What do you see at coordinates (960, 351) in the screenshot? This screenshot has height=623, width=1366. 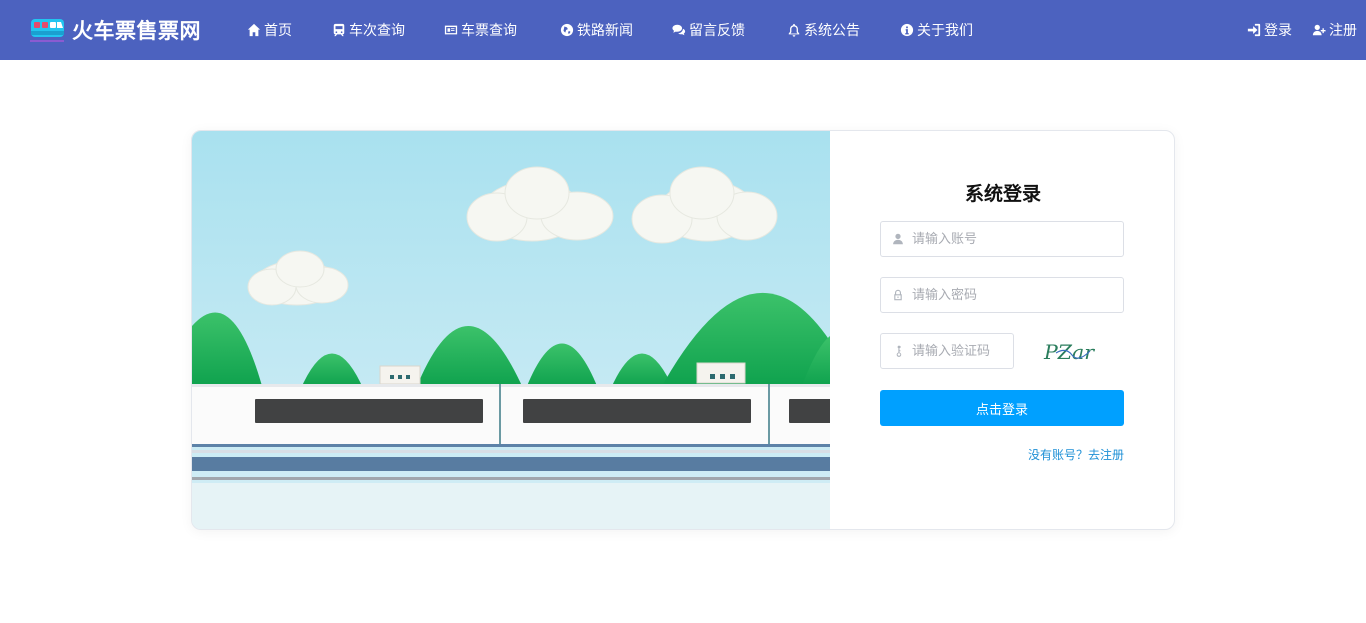 I see `captcha-input` at bounding box center [960, 351].